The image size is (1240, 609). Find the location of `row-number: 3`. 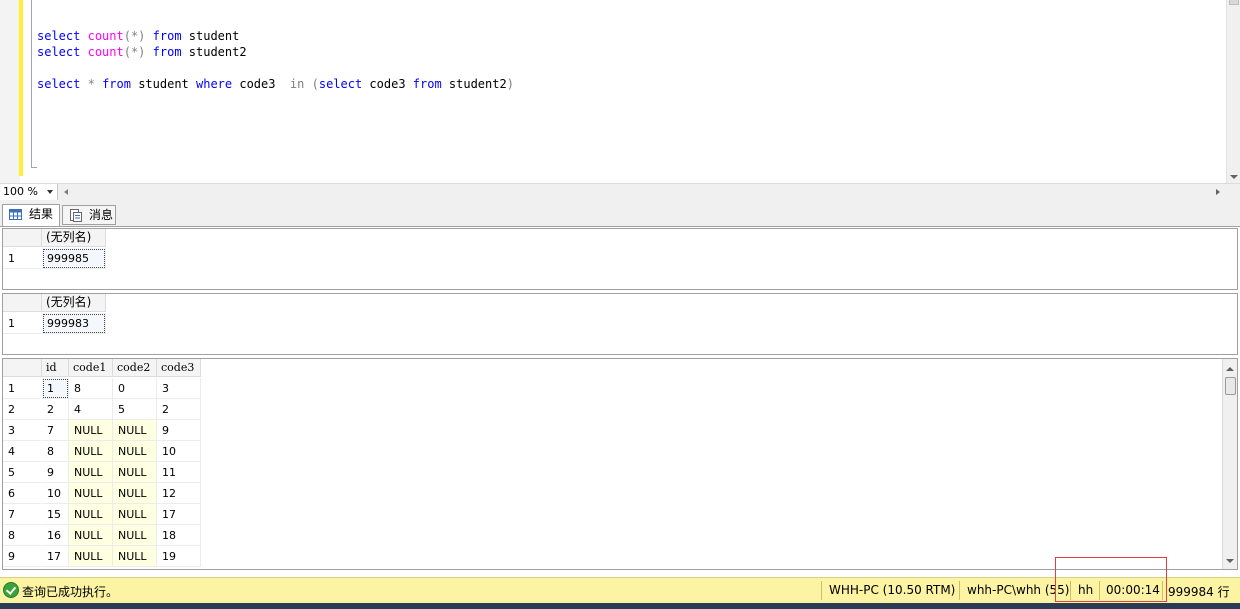

row-number: 3 is located at coordinates (22, 430).